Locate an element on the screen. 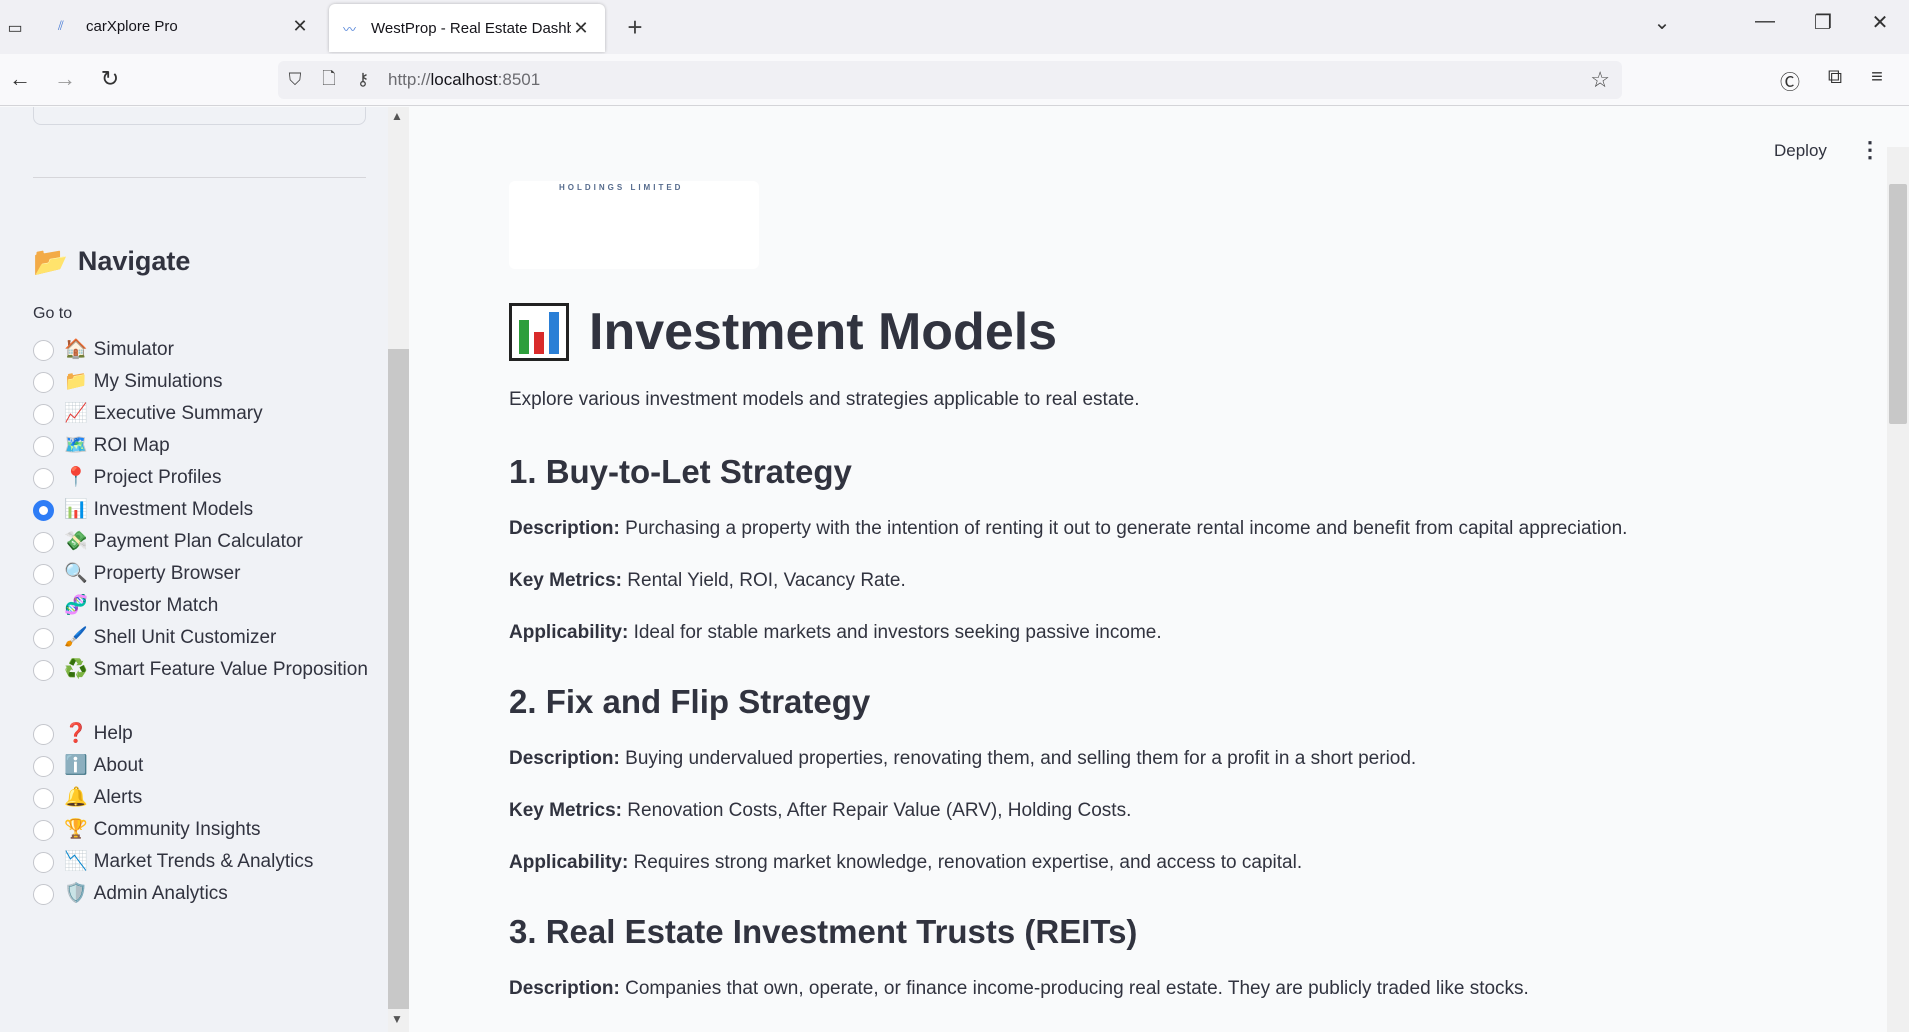 The width and height of the screenshot is (1909, 1032). bar-chart-icon is located at coordinates (539, 332).